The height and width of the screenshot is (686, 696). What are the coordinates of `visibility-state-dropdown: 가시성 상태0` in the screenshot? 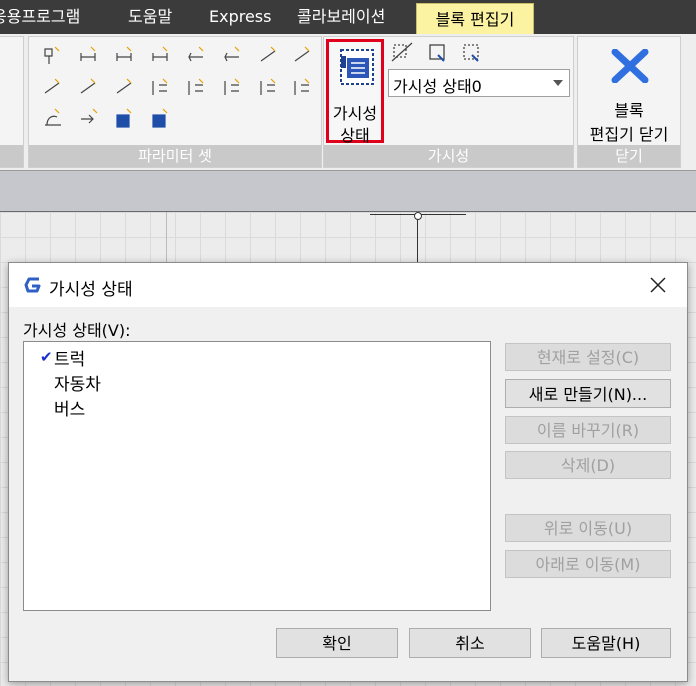 It's located at (479, 83).